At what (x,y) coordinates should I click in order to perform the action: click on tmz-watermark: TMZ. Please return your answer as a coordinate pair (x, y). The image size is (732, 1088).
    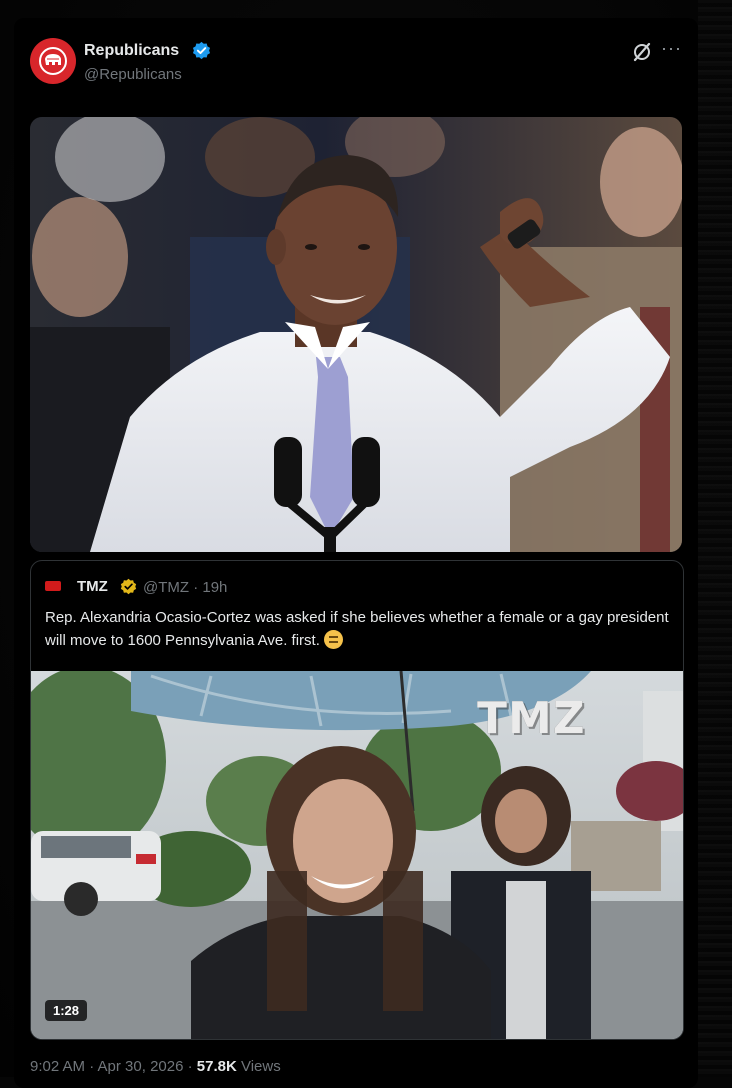
    Looking at the image, I should click on (531, 718).